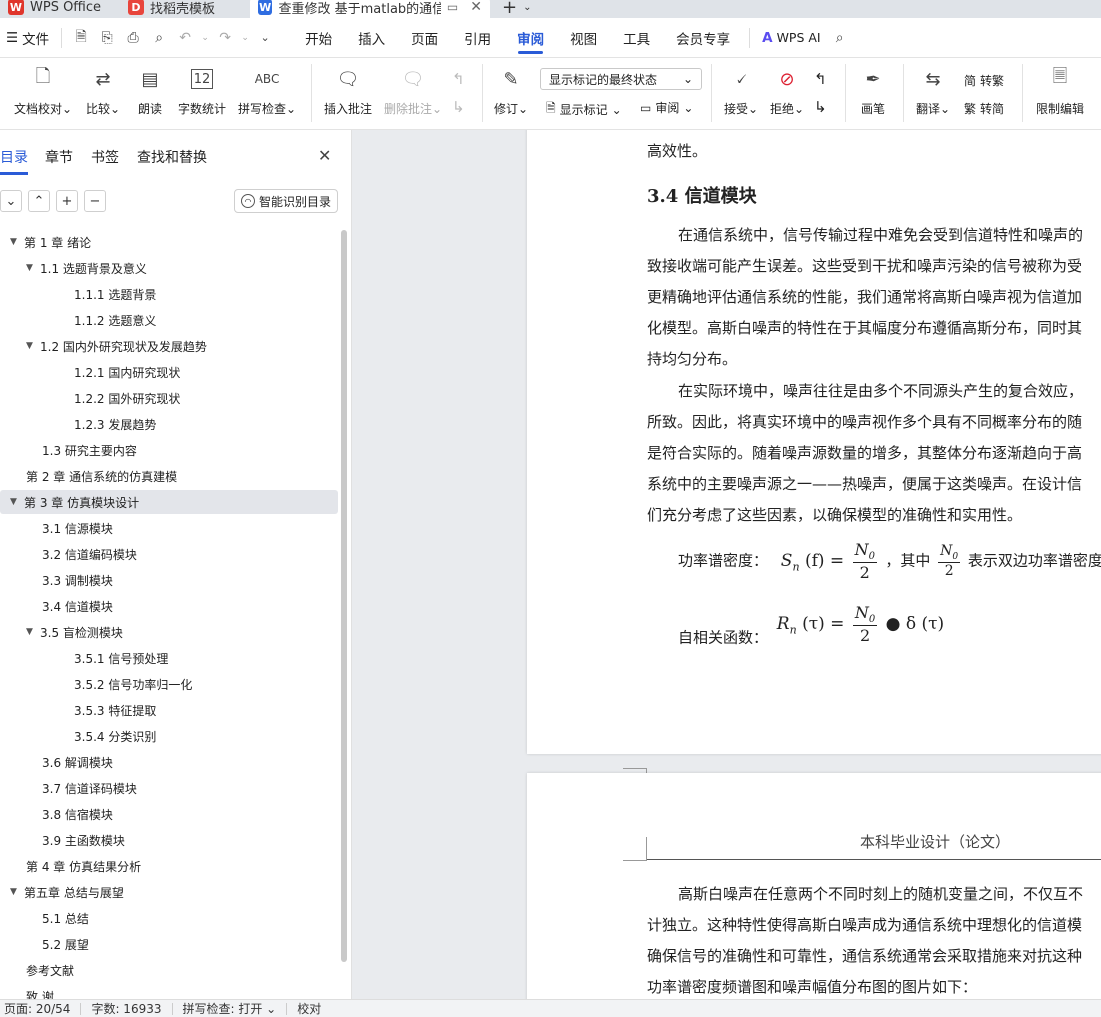 The width and height of the screenshot is (1101, 1017). I want to click on to-traditional-button: 简 转繁, so click(984, 80).